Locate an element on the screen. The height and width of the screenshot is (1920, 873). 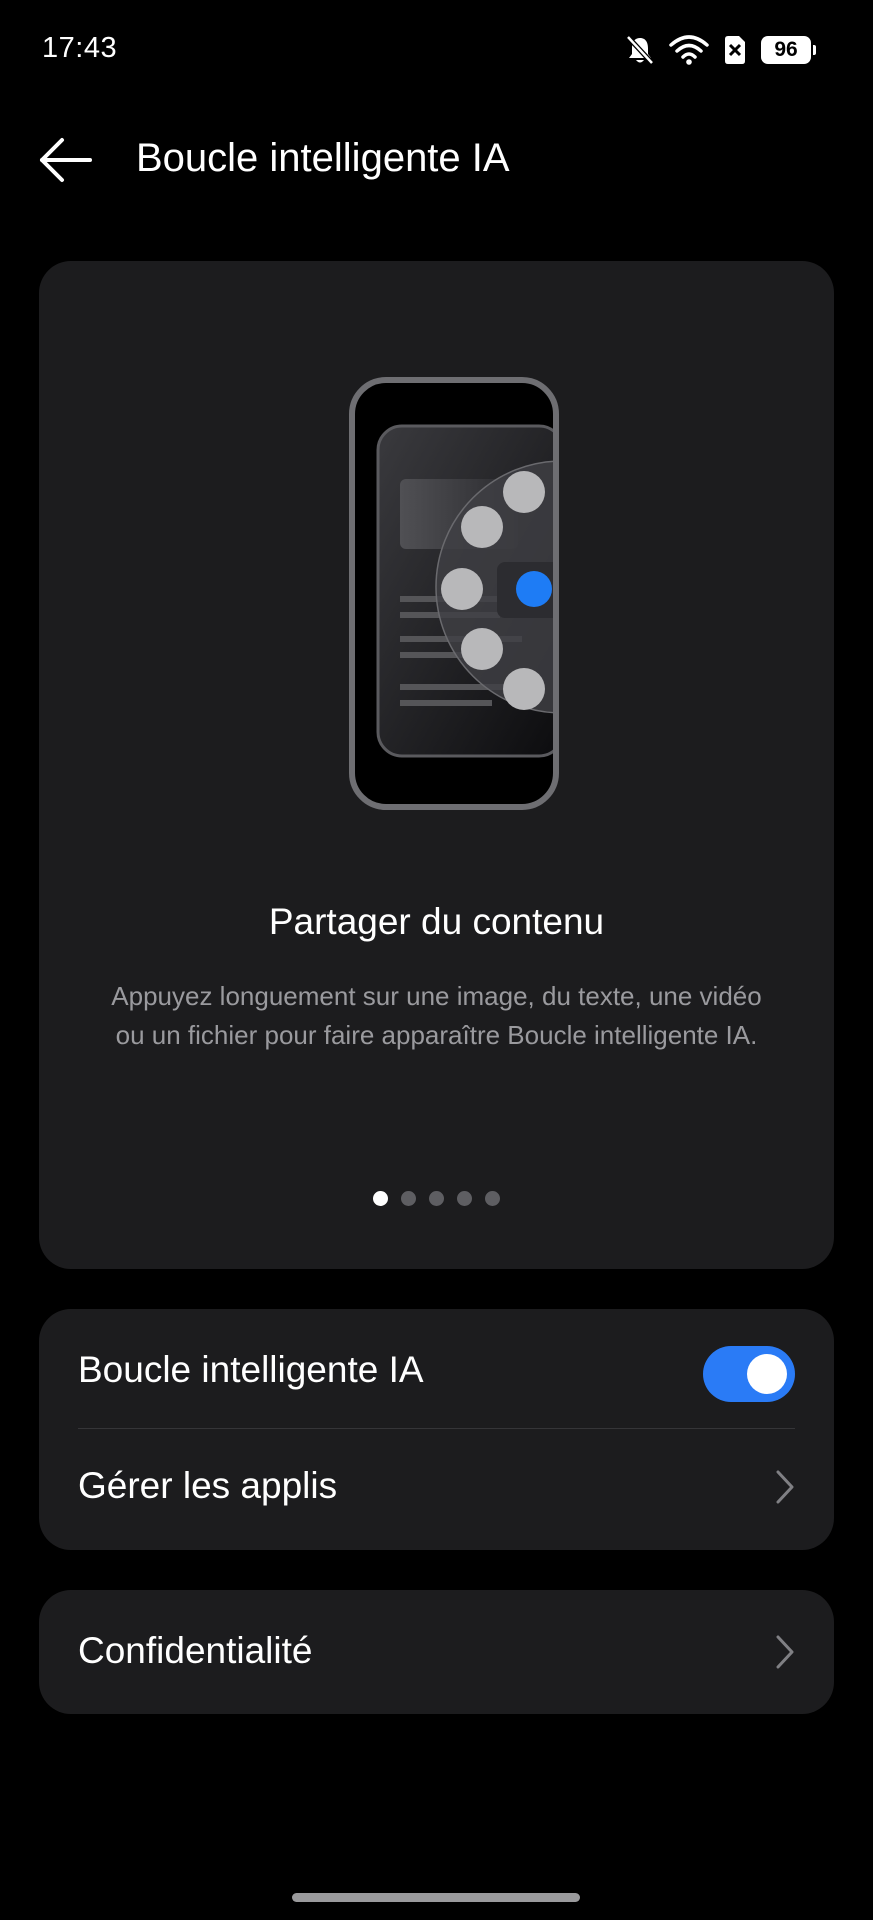
smart-loop-toggle is located at coordinates (749, 1374).